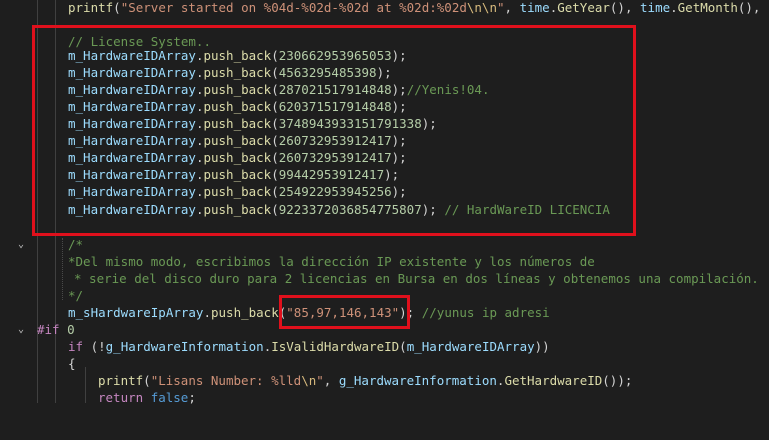 The image size is (769, 440). Describe the element at coordinates (48, 329) in the screenshot. I see `token-preprocessor: #if` at that location.